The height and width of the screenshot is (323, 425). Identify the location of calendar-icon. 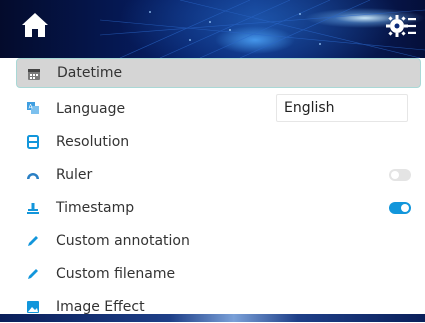
(34, 74).